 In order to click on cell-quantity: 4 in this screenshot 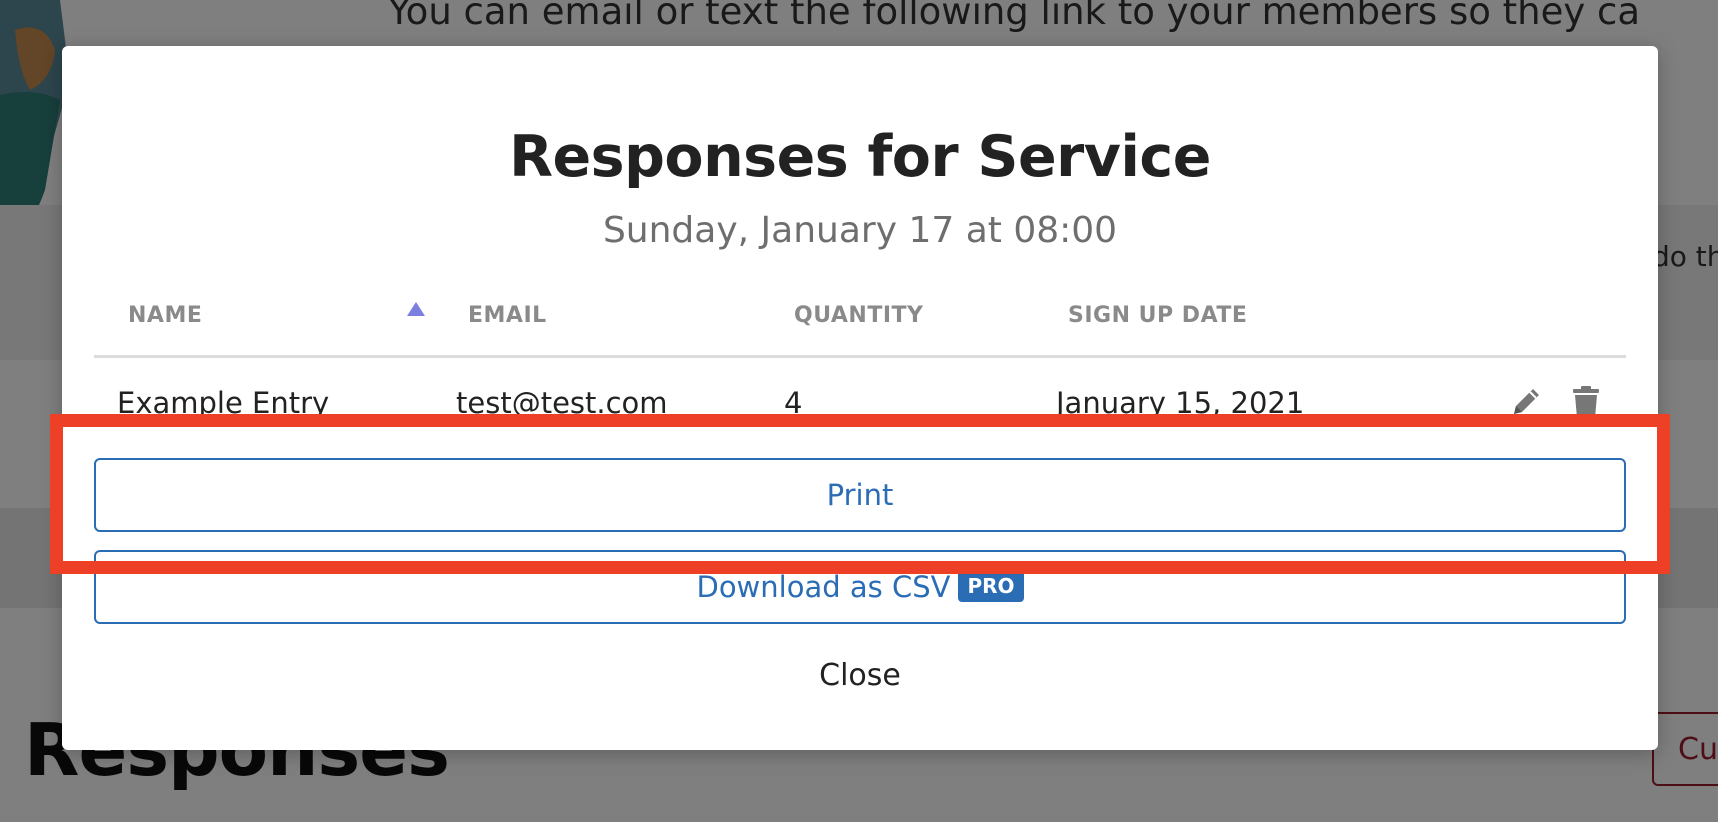, I will do `click(793, 403)`.